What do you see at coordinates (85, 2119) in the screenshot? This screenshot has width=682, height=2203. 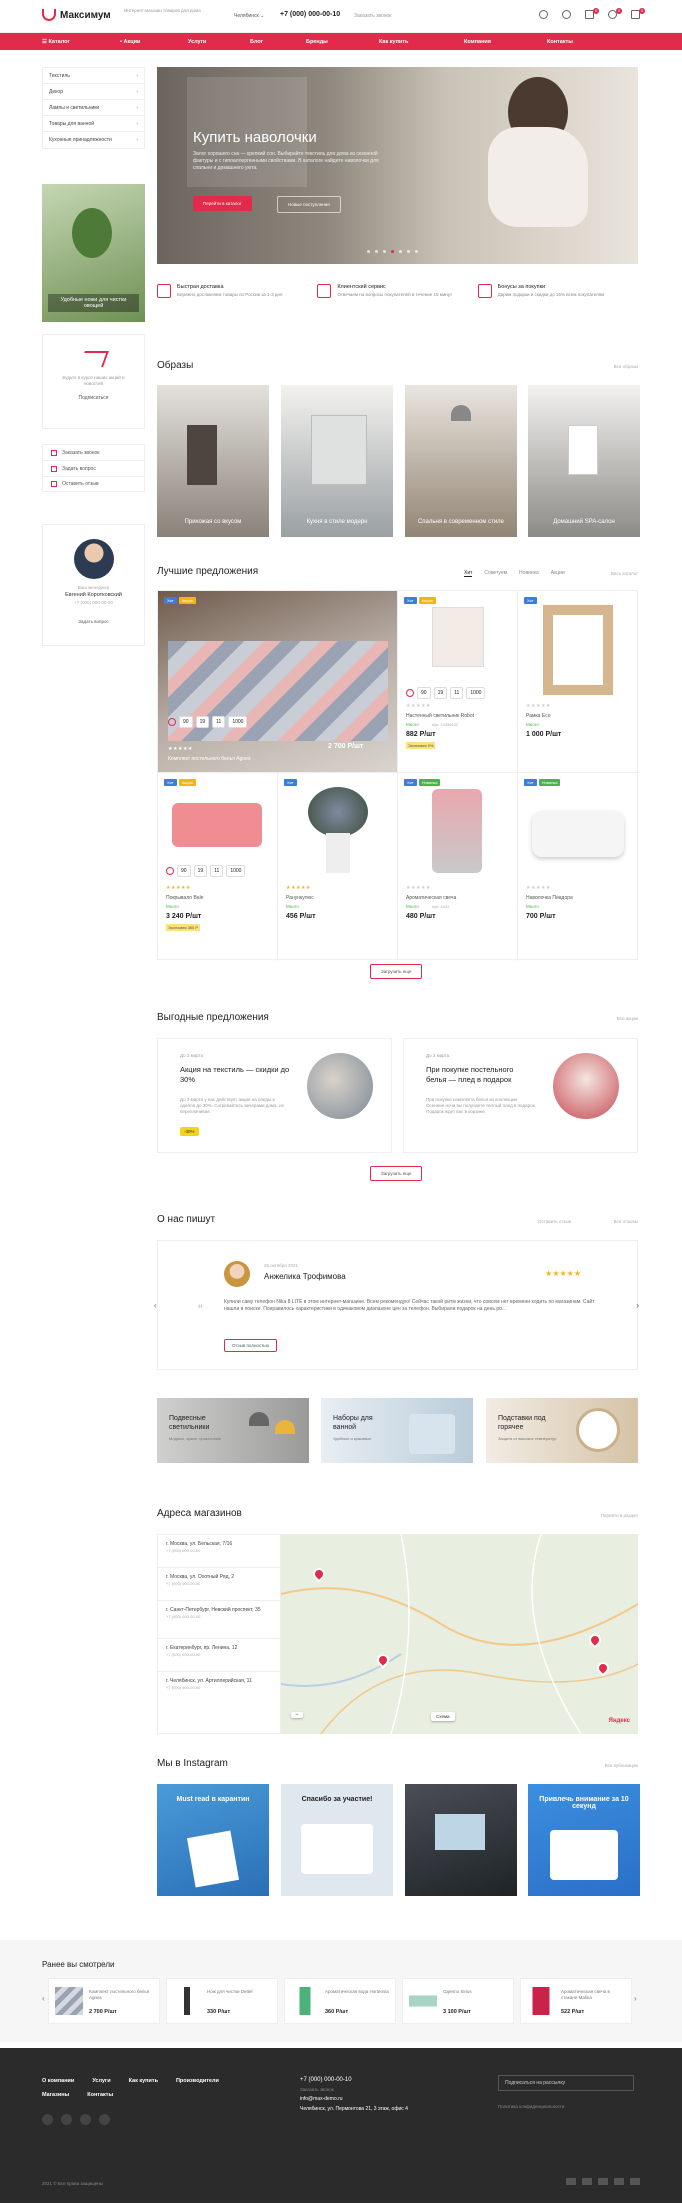 I see `twitter-icon` at bounding box center [85, 2119].